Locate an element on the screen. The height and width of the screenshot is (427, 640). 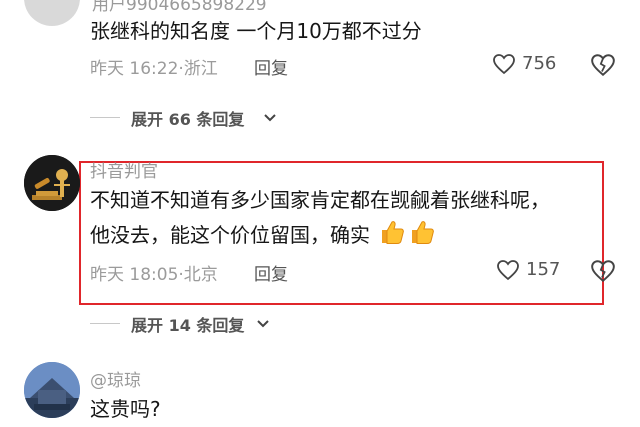
comment-text: 这贵吗? is located at coordinates (125, 409).